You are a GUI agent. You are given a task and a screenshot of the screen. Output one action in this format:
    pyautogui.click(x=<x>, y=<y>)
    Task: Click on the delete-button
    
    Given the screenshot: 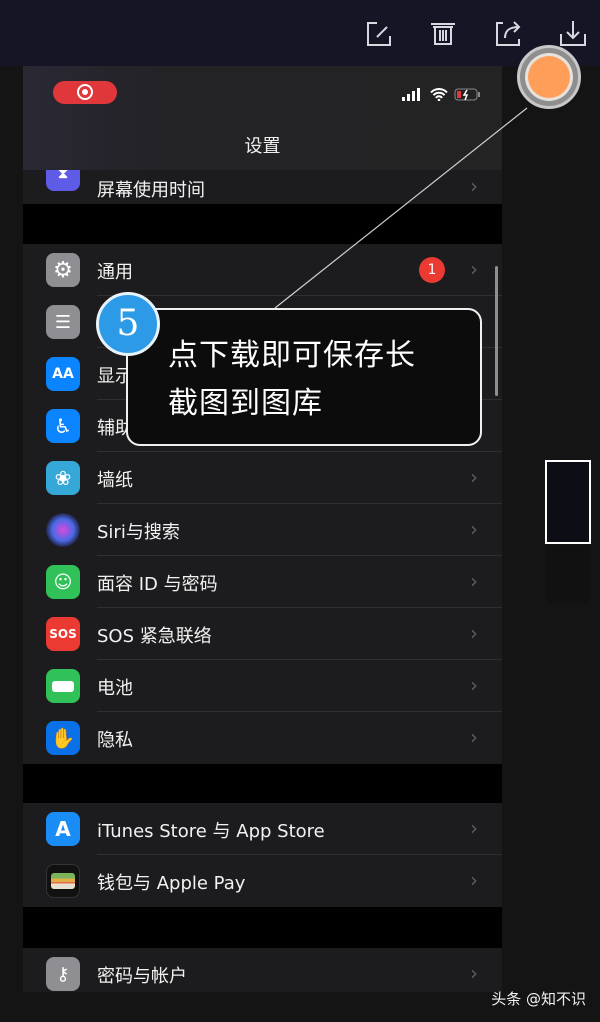 What is the action you would take?
    pyautogui.click(x=443, y=33)
    